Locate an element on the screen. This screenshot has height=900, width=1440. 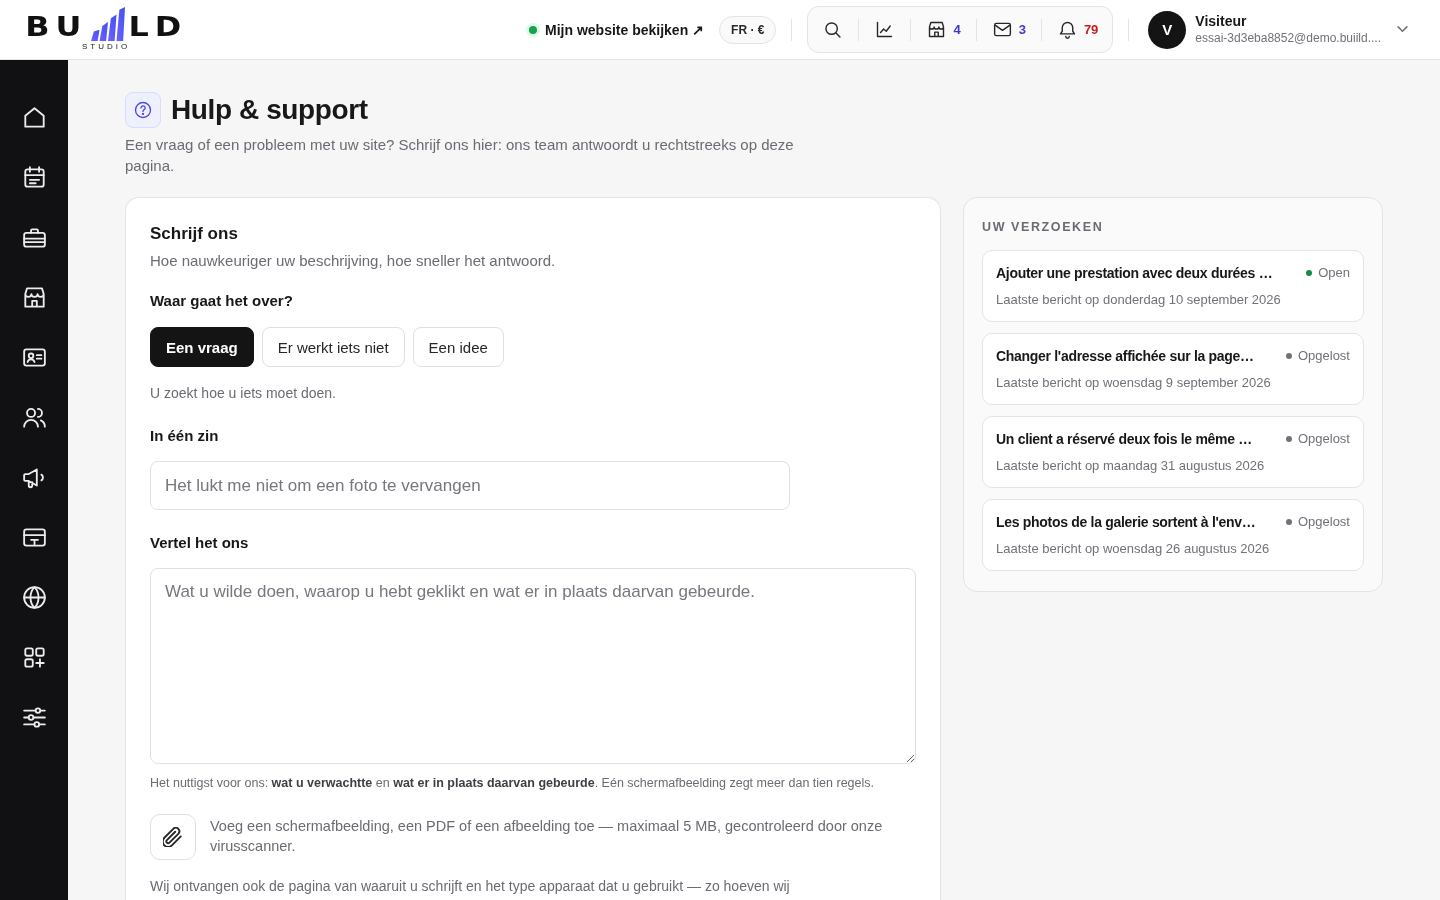
request-item: Changer l'adresse affichée sur la page… Opgelost Laatste bericht op woensdag 9 september 2026 is located at coordinates (1173, 369).